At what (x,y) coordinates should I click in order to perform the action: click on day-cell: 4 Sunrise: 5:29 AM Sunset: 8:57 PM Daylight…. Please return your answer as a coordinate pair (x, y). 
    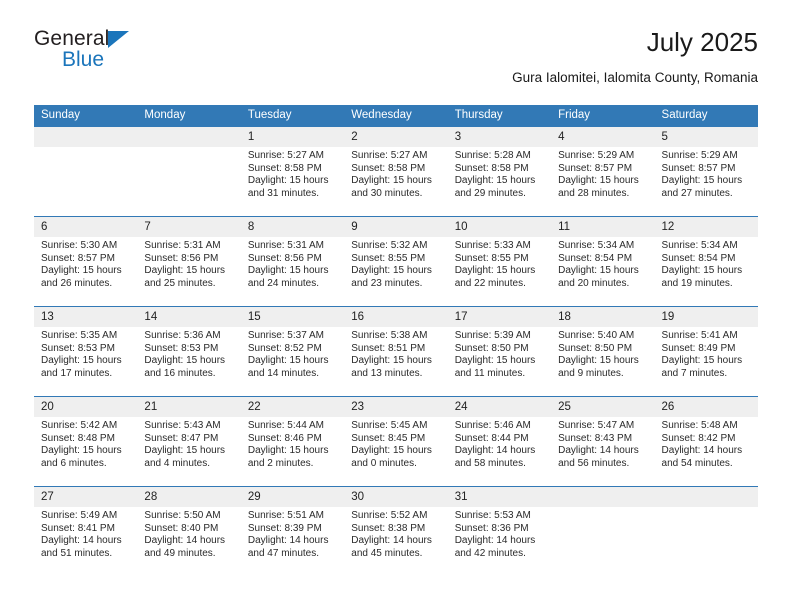
    Looking at the image, I should click on (603, 171).